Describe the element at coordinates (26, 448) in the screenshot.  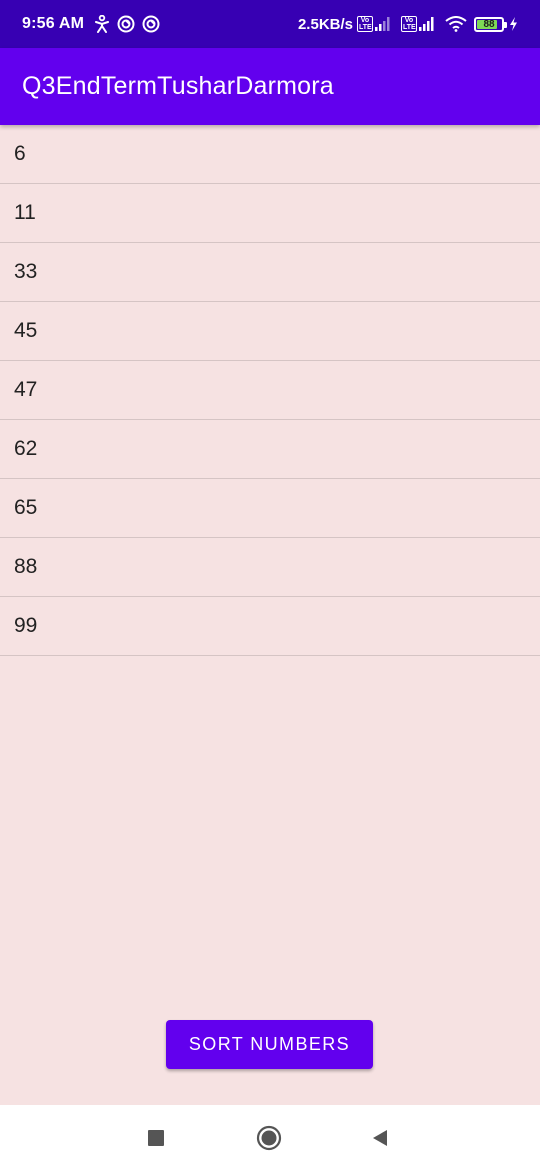
I see `list-item-label: 62` at that location.